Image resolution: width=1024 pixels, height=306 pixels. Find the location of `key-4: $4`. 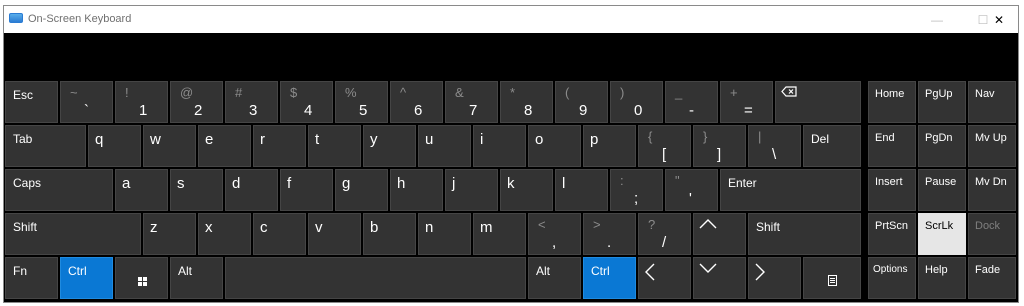

key-4: $4 is located at coordinates (306, 102).